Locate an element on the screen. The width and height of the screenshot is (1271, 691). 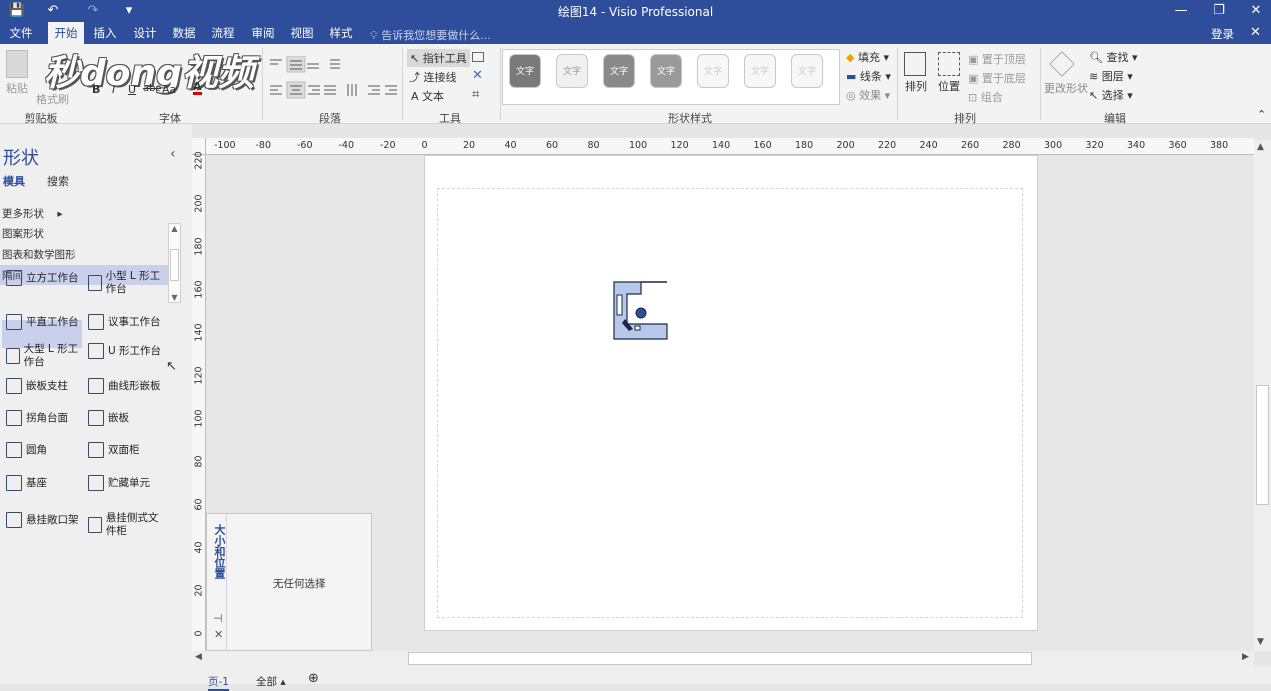
scroll-thumb is located at coordinates (174, 265).